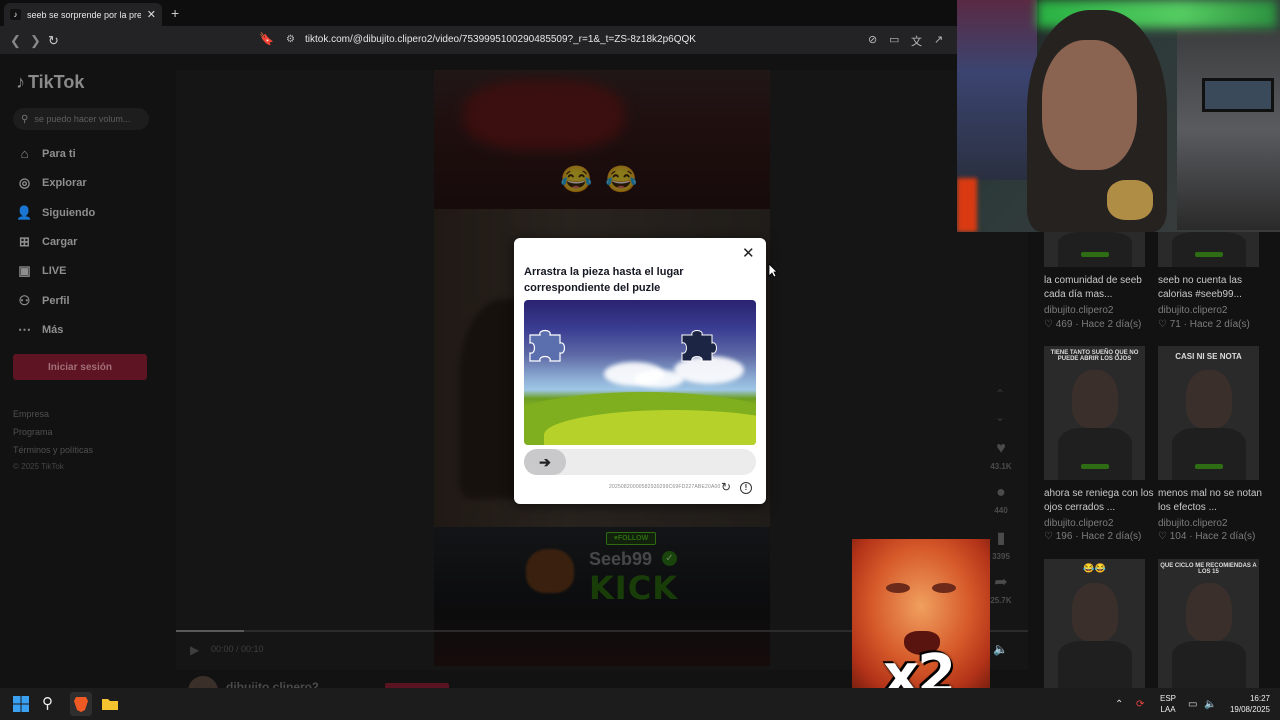 The width and height of the screenshot is (1280, 720). What do you see at coordinates (31, 414) in the screenshot?
I see `footer-link-empresa: Empresa` at bounding box center [31, 414].